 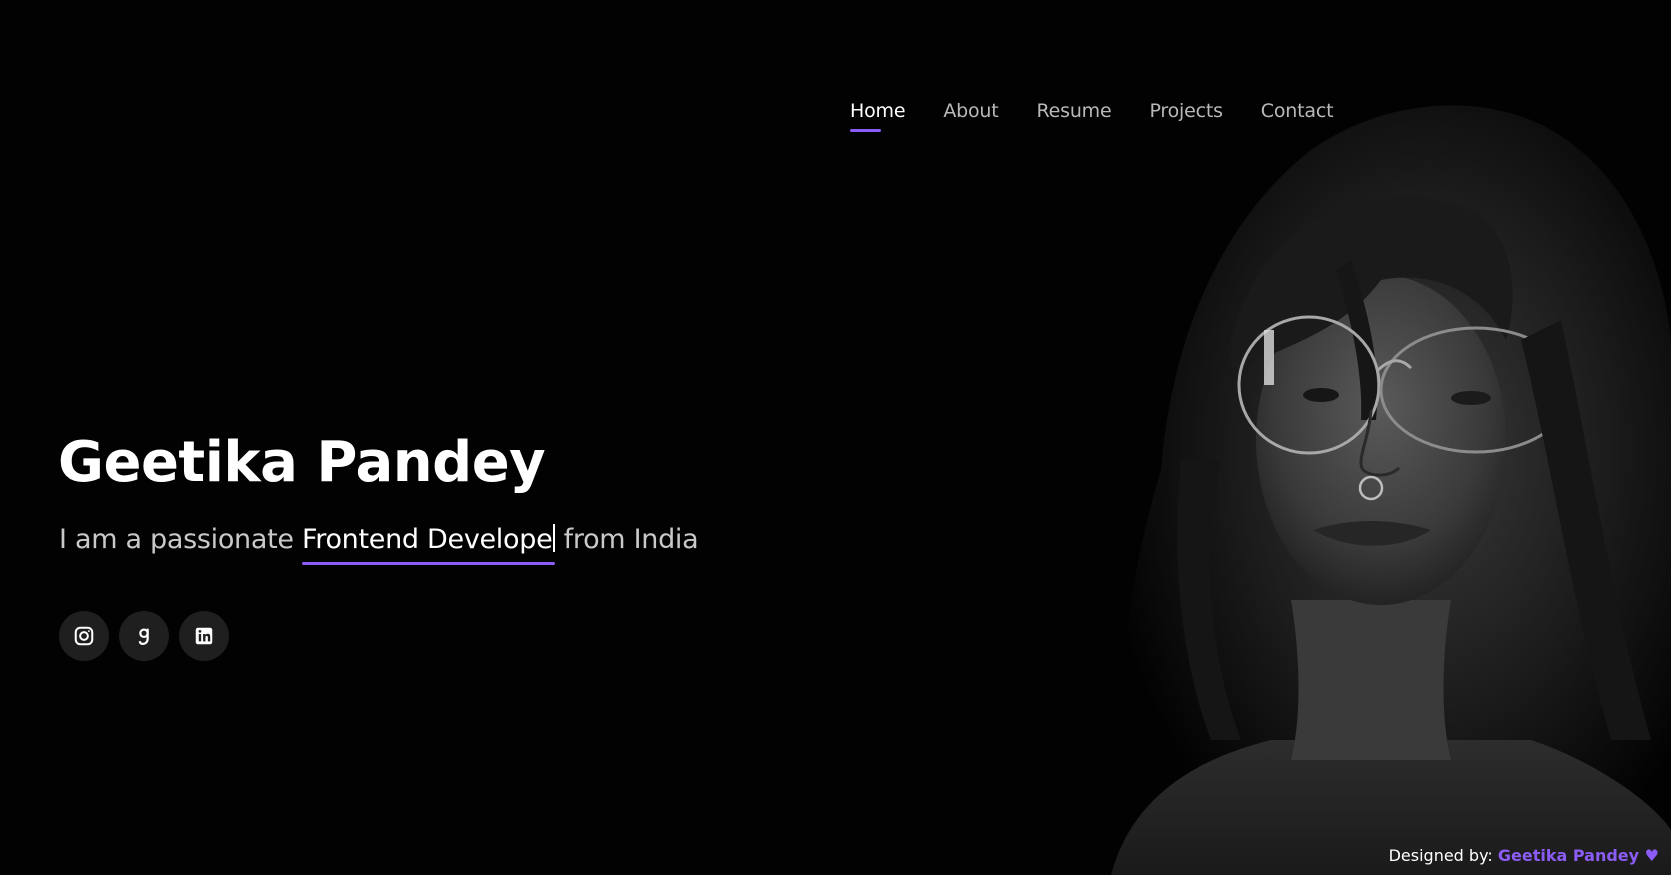 I want to click on typed-role: Frontend Develope, so click(x=428, y=544).